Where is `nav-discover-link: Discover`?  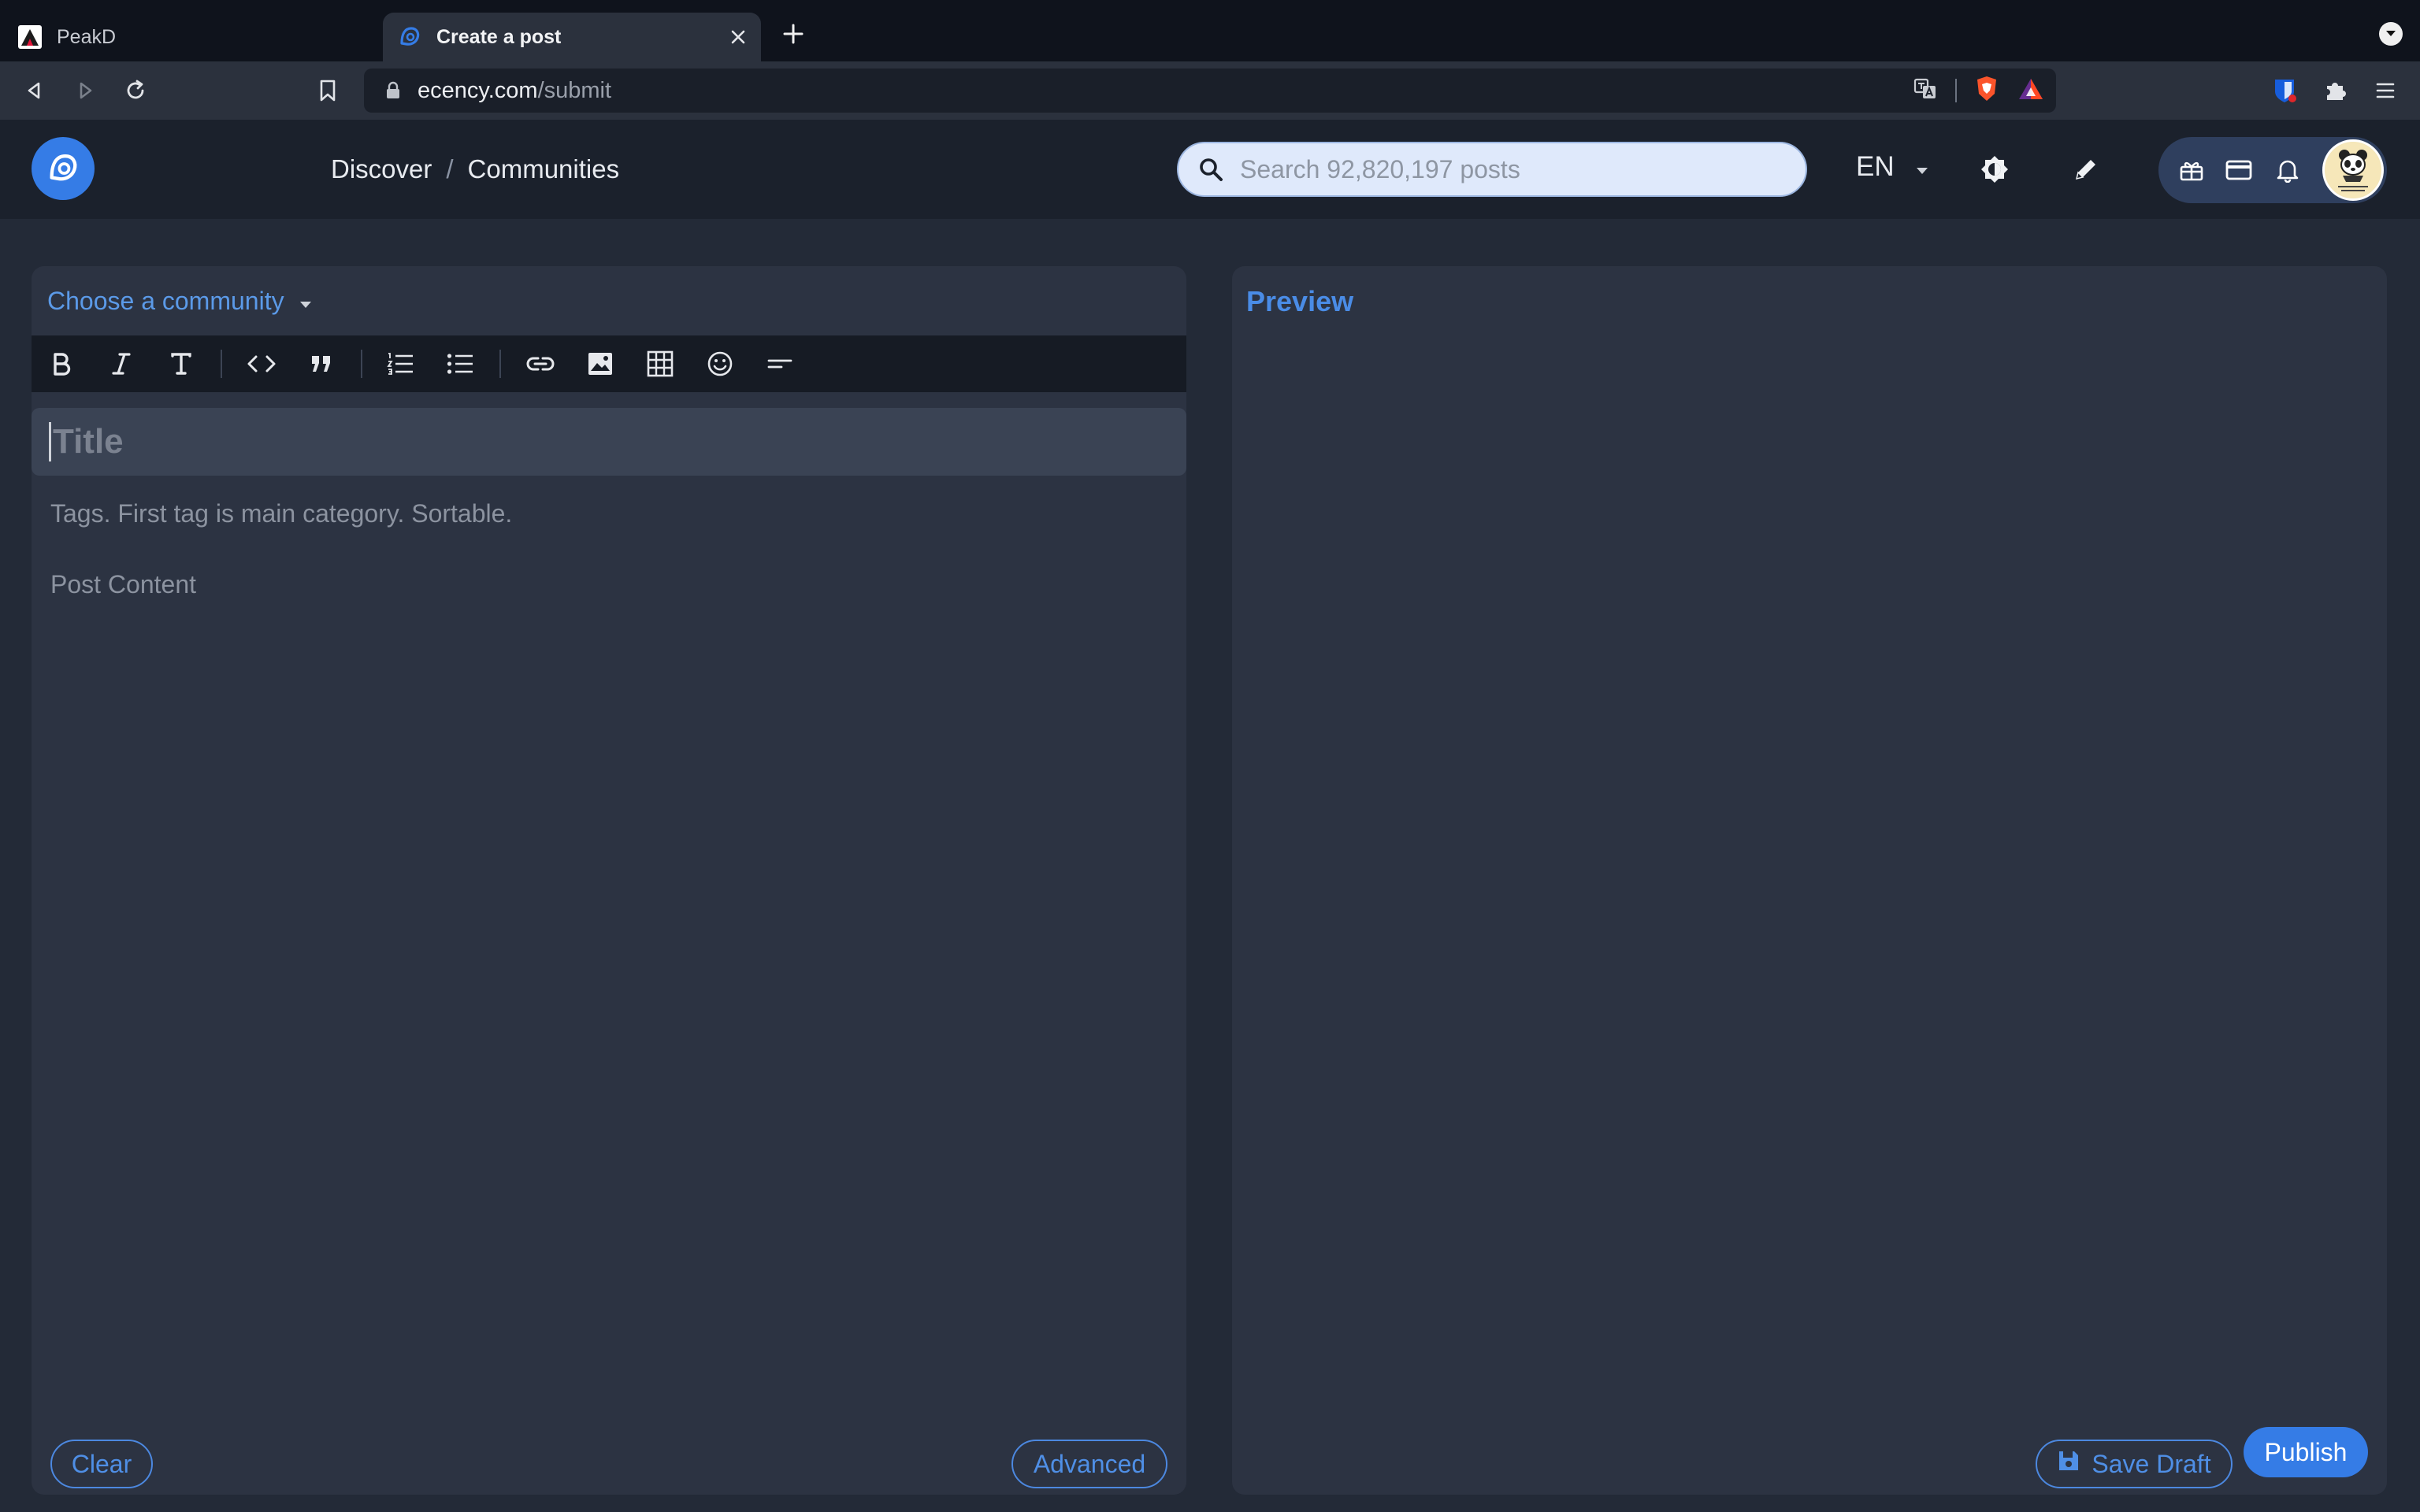
nav-discover-link: Discover is located at coordinates (381, 169).